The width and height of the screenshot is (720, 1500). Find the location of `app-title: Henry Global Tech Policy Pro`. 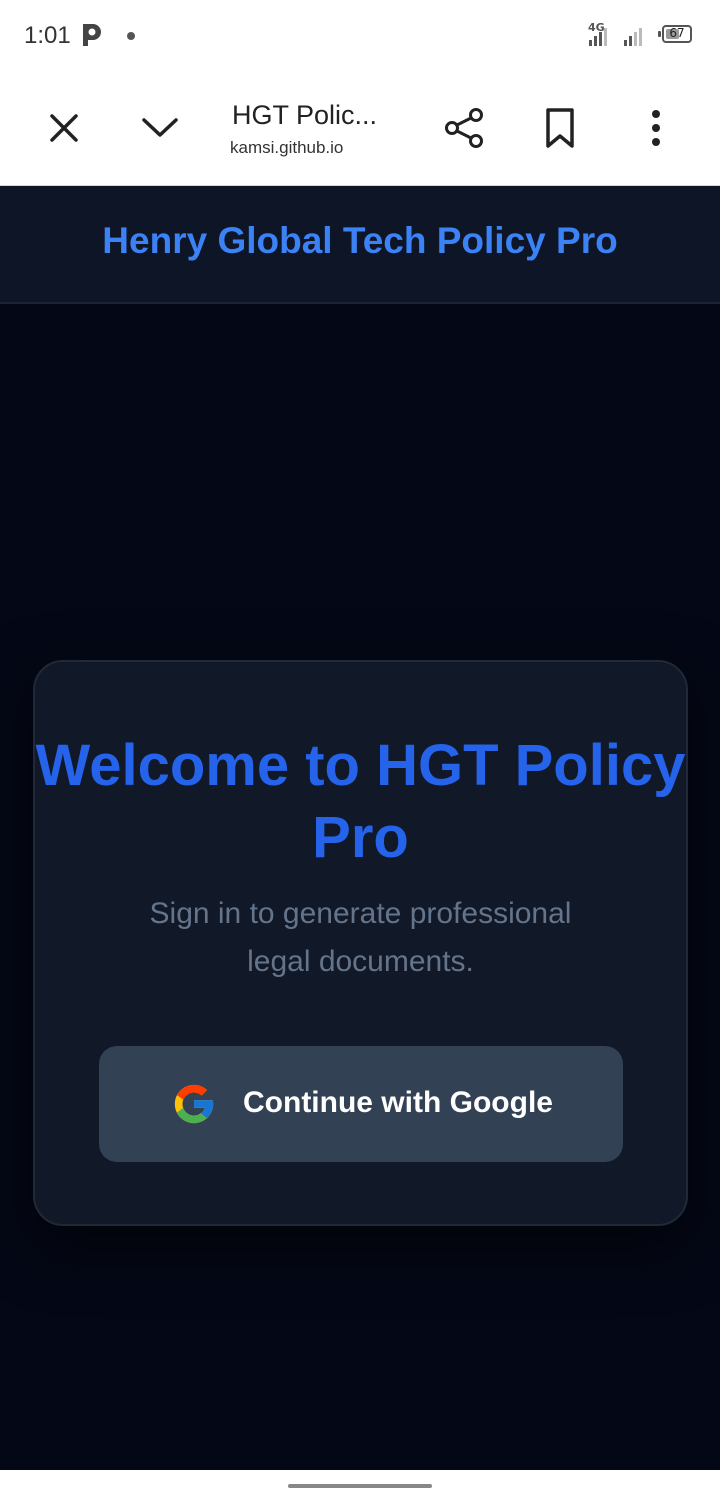

app-title: Henry Global Tech Policy Pro is located at coordinates (360, 240).